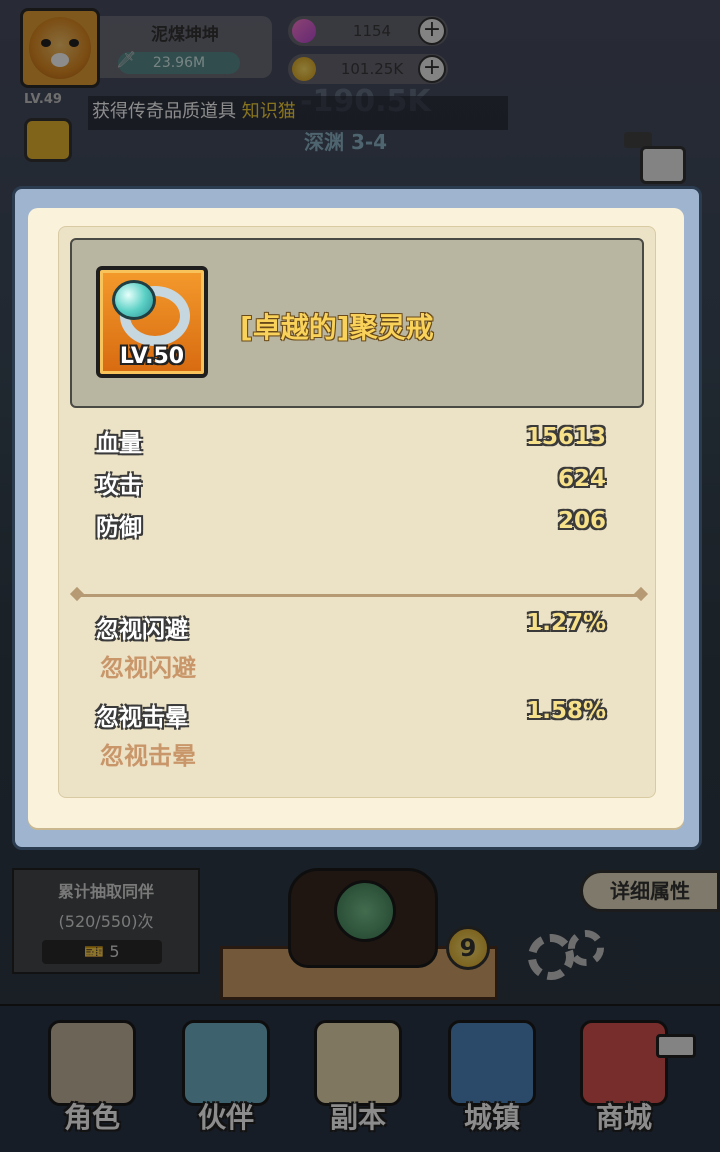 This screenshot has width=720, height=1152. What do you see at coordinates (351, 627) in the screenshot?
I see `special-stat-row: 忽视闪避 1.27%` at bounding box center [351, 627].